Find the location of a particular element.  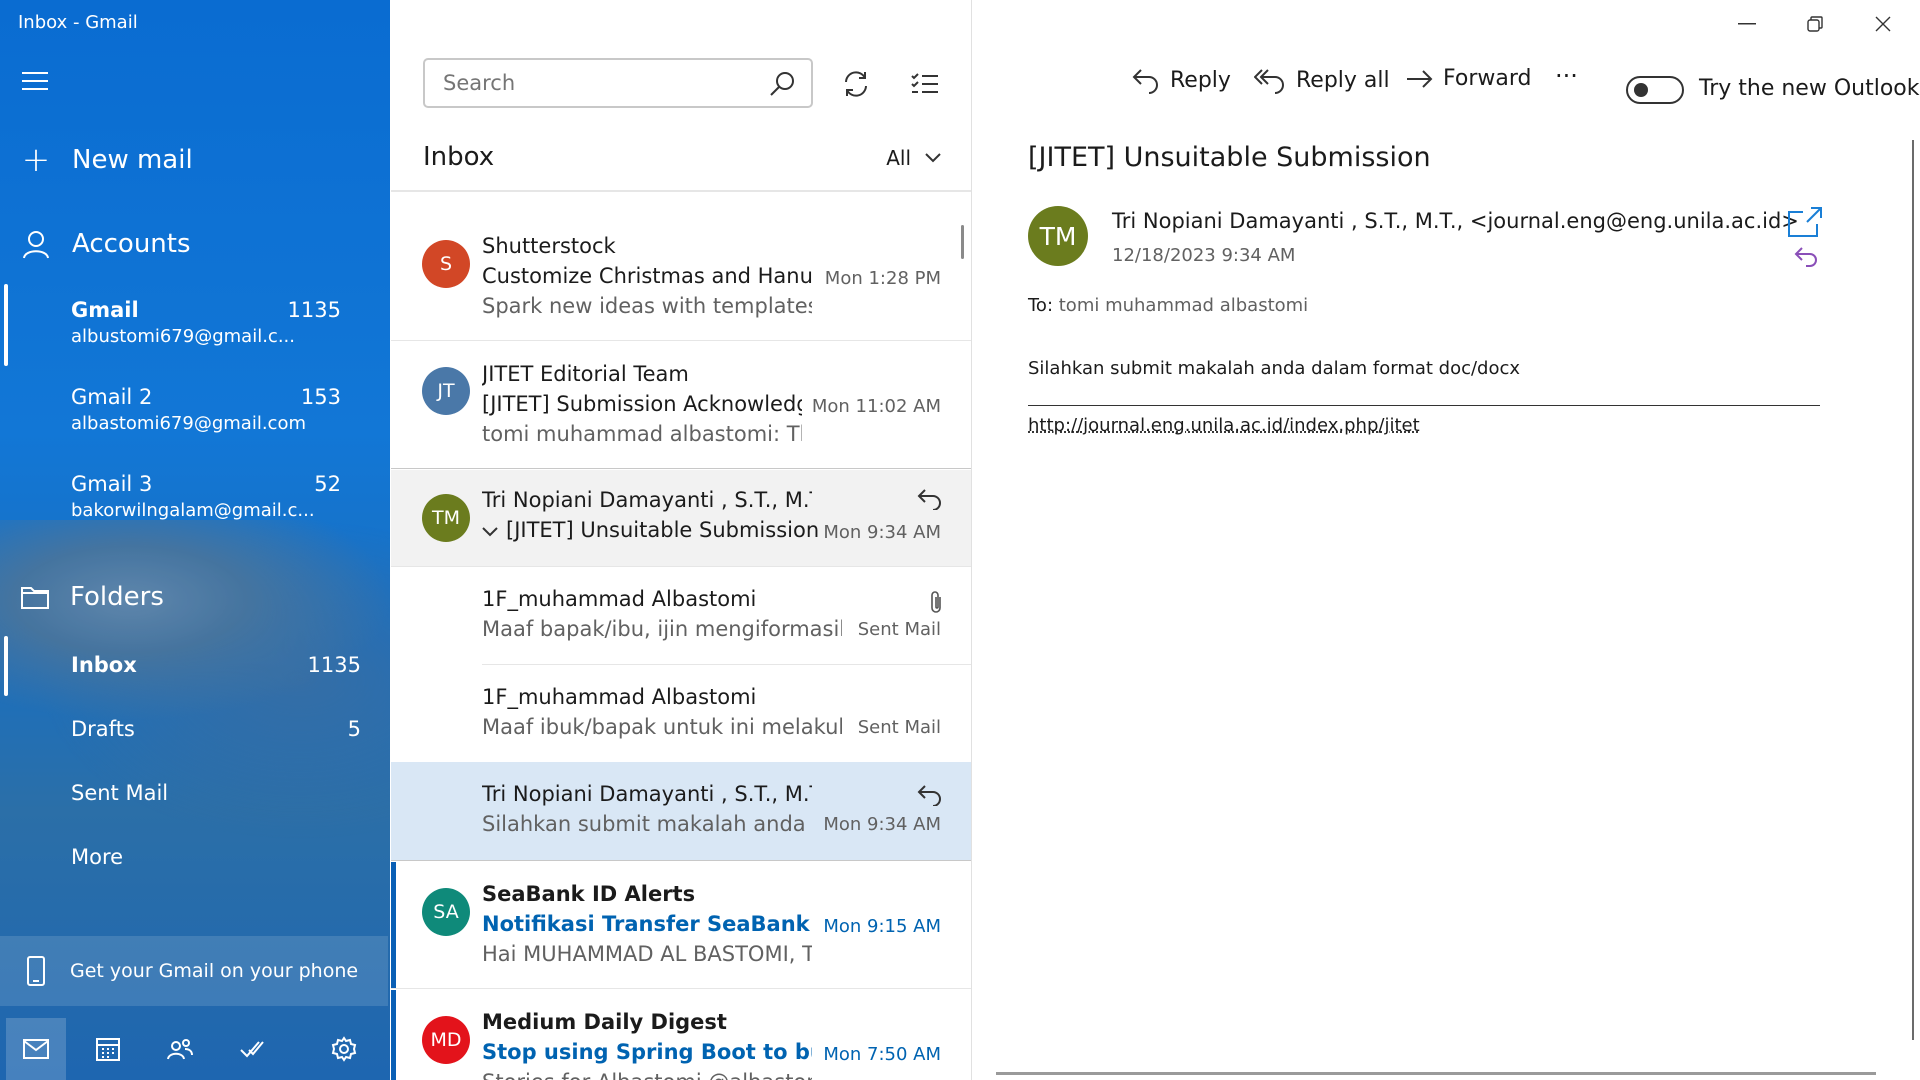

new-mail-button: + New mail is located at coordinates (106, 160).